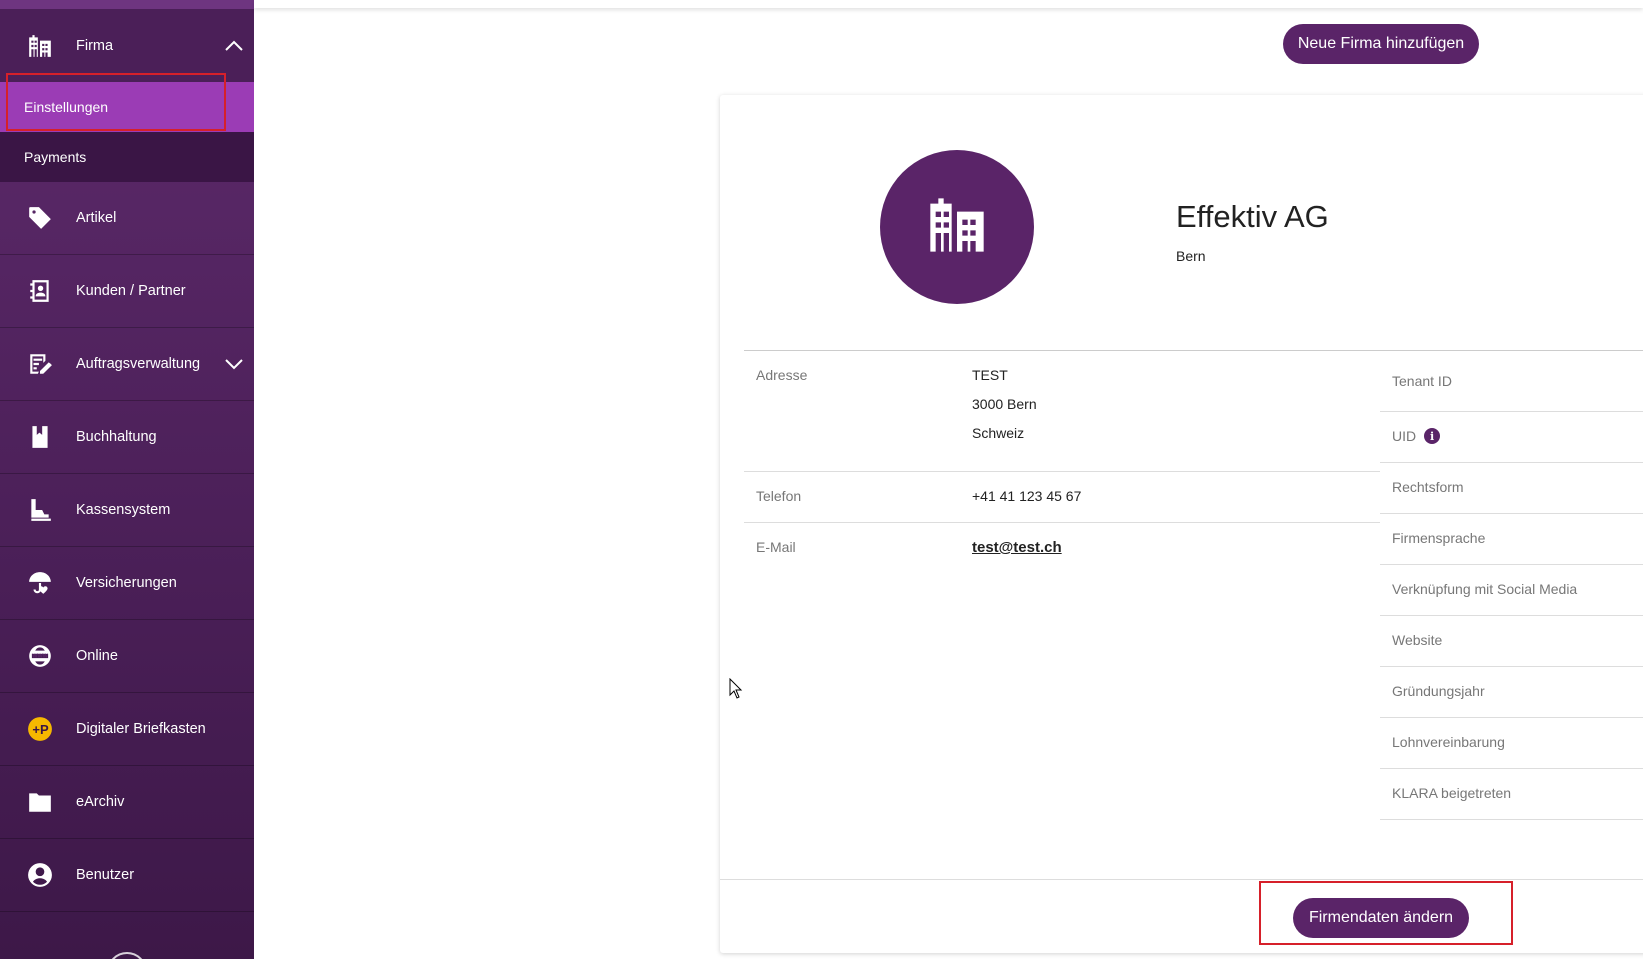 This screenshot has width=1643, height=959. I want to click on divider, so click(1181, 879).